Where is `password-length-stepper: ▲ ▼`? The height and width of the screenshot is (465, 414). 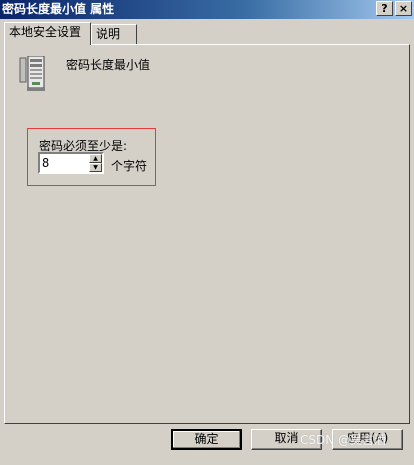
password-length-stepper: ▲ ▼ is located at coordinates (71, 163).